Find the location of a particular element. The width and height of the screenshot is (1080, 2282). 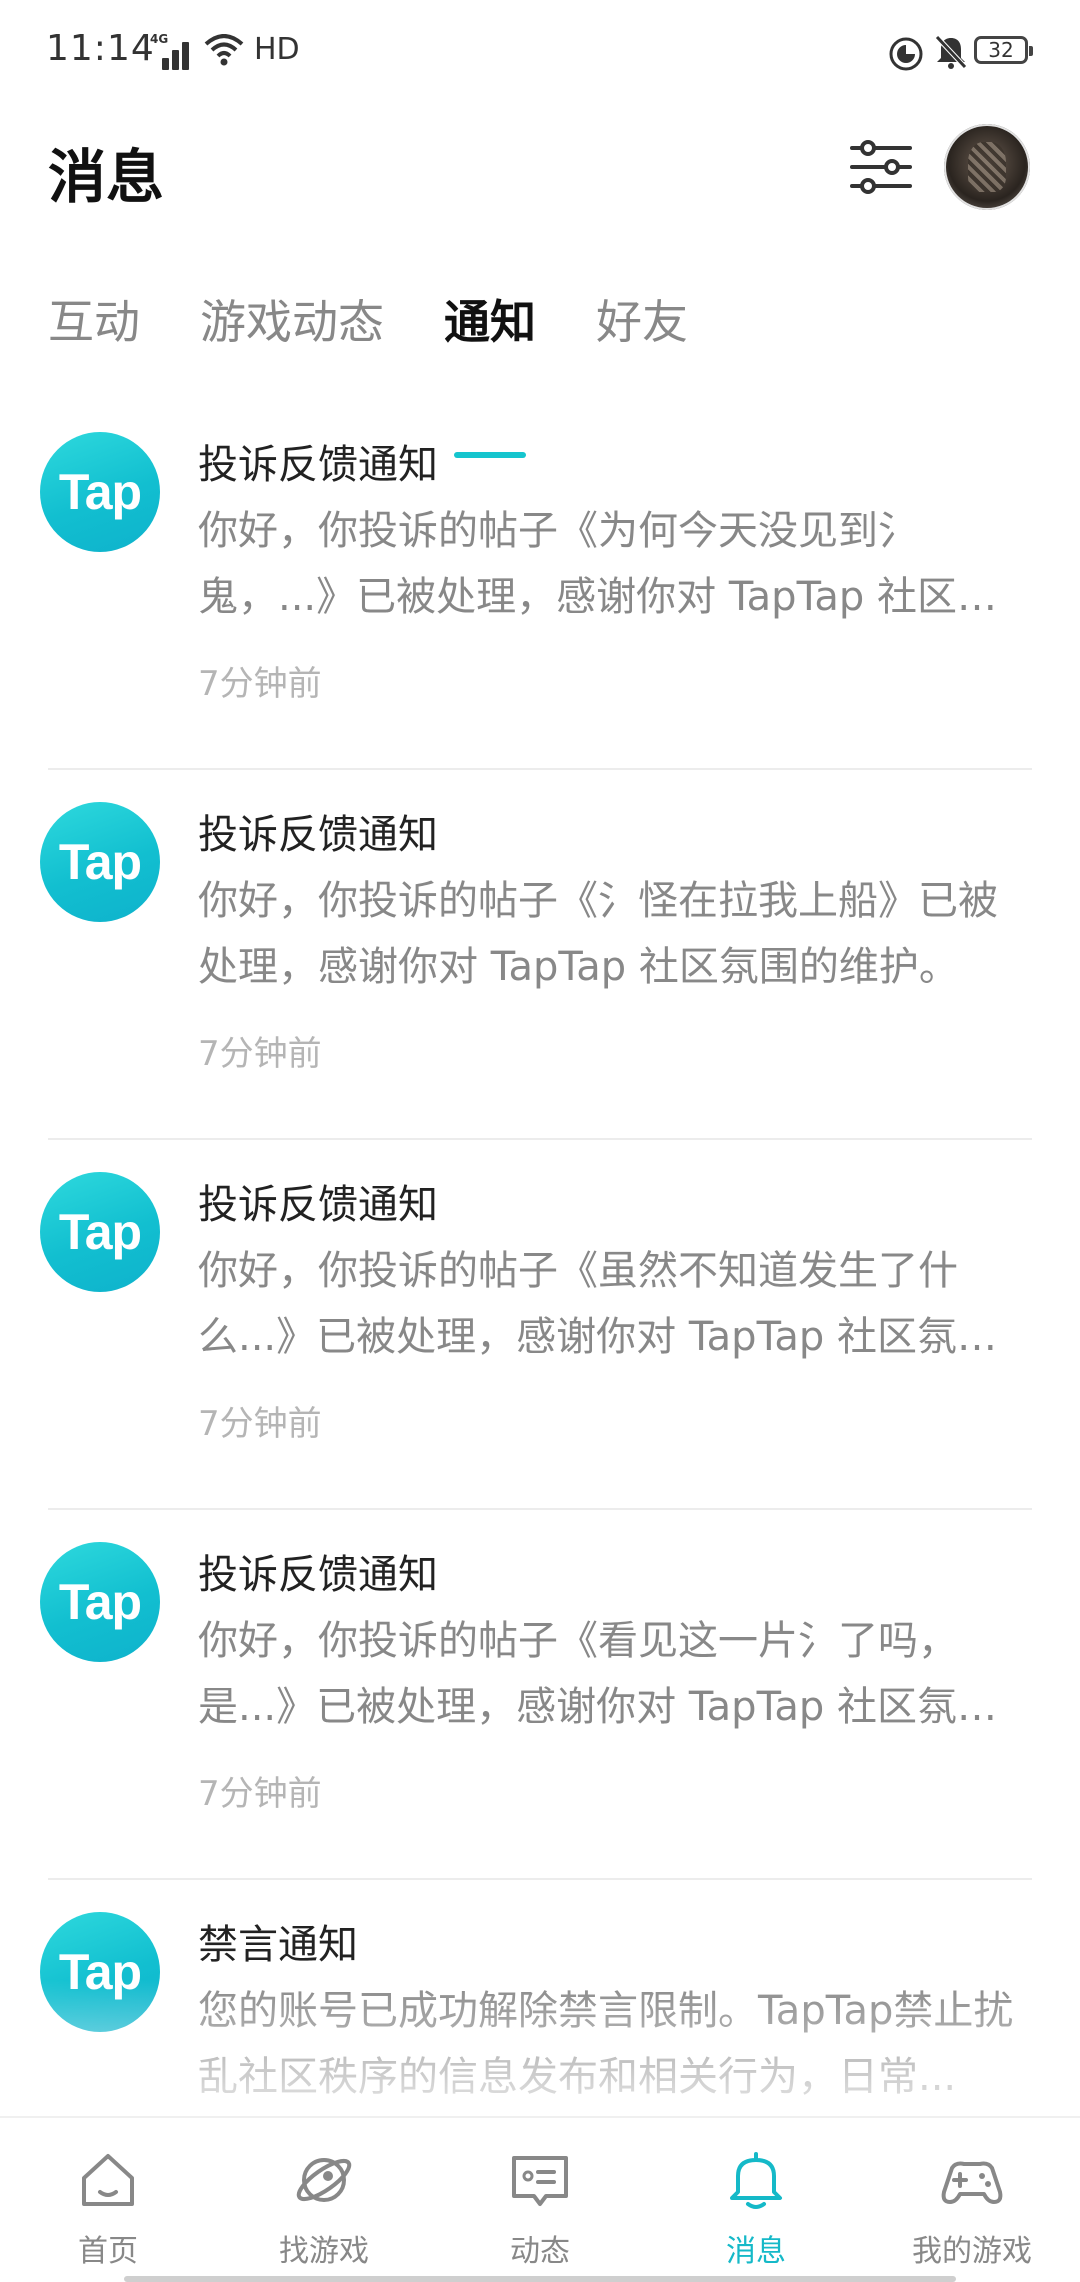

nav-label: 消息 is located at coordinates (756, 2251).